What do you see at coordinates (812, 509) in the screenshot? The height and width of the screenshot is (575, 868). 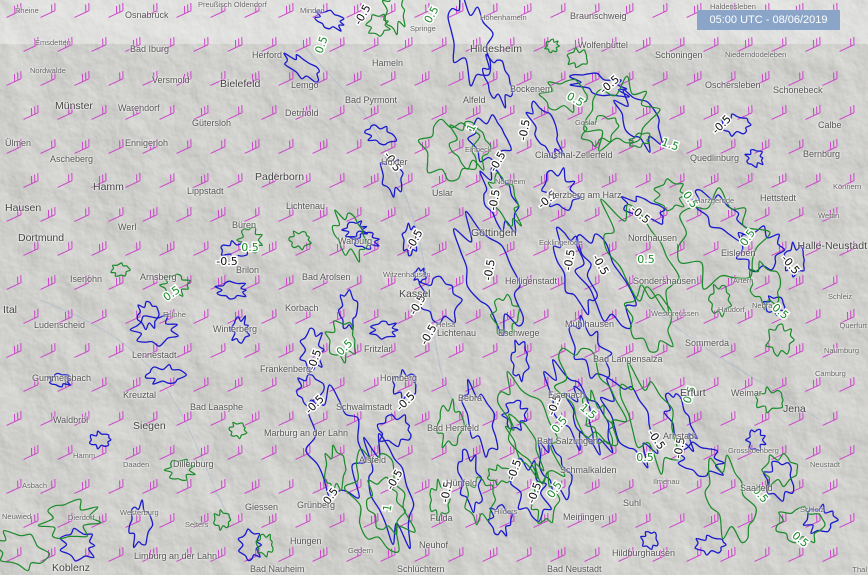 I see `city-label: Schleiz` at bounding box center [812, 509].